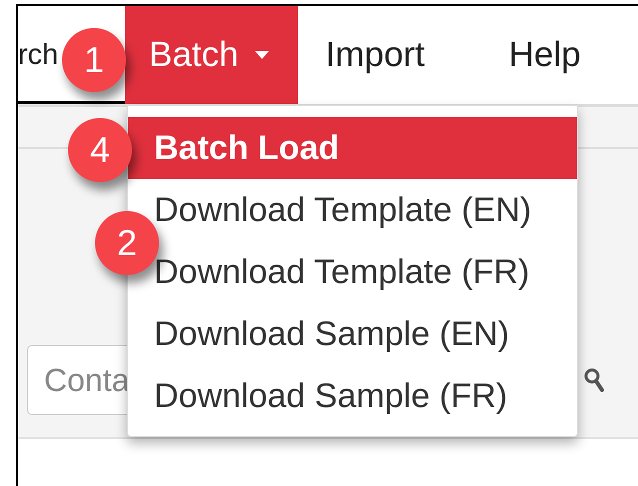 The image size is (638, 486). What do you see at coordinates (594, 380) in the screenshot?
I see `search-icon` at bounding box center [594, 380].